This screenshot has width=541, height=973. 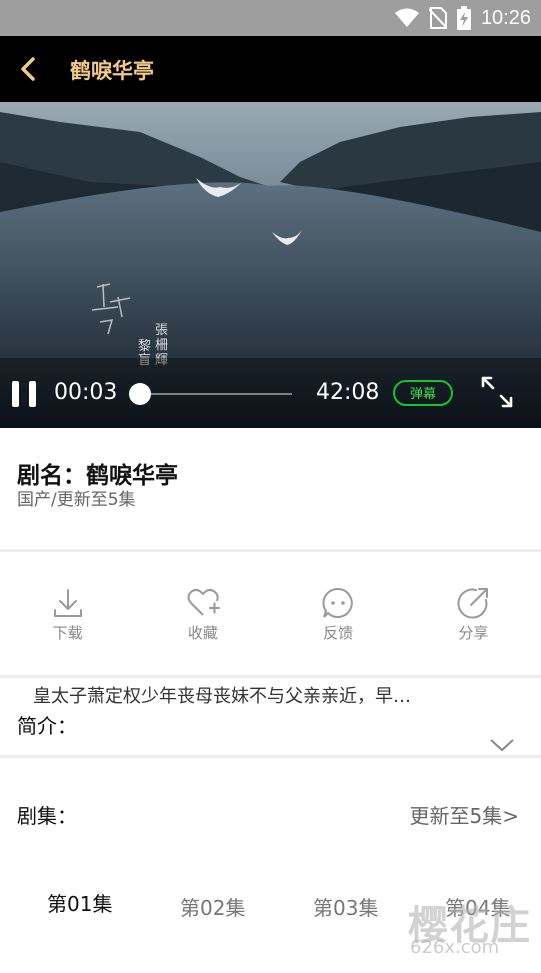 What do you see at coordinates (345, 906) in the screenshot?
I see `episode-item: 第03集` at bounding box center [345, 906].